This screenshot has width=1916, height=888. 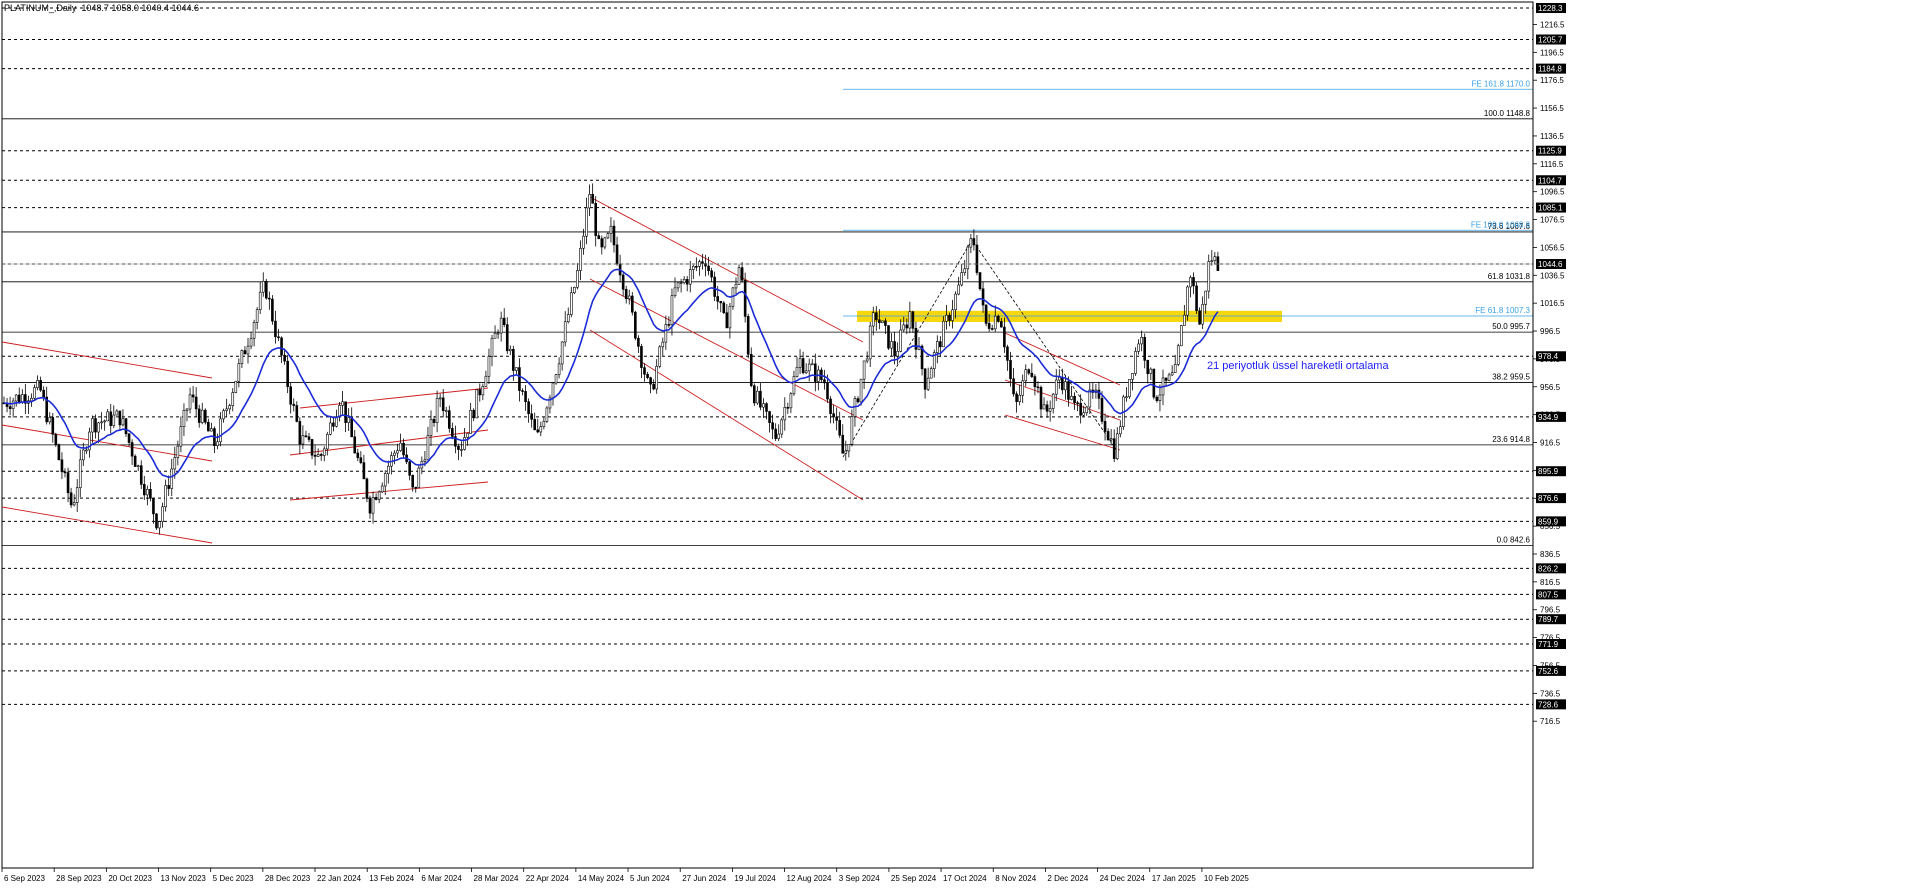 I want to click on date-tick-label: 25 Sep 2024, so click(x=914, y=878).